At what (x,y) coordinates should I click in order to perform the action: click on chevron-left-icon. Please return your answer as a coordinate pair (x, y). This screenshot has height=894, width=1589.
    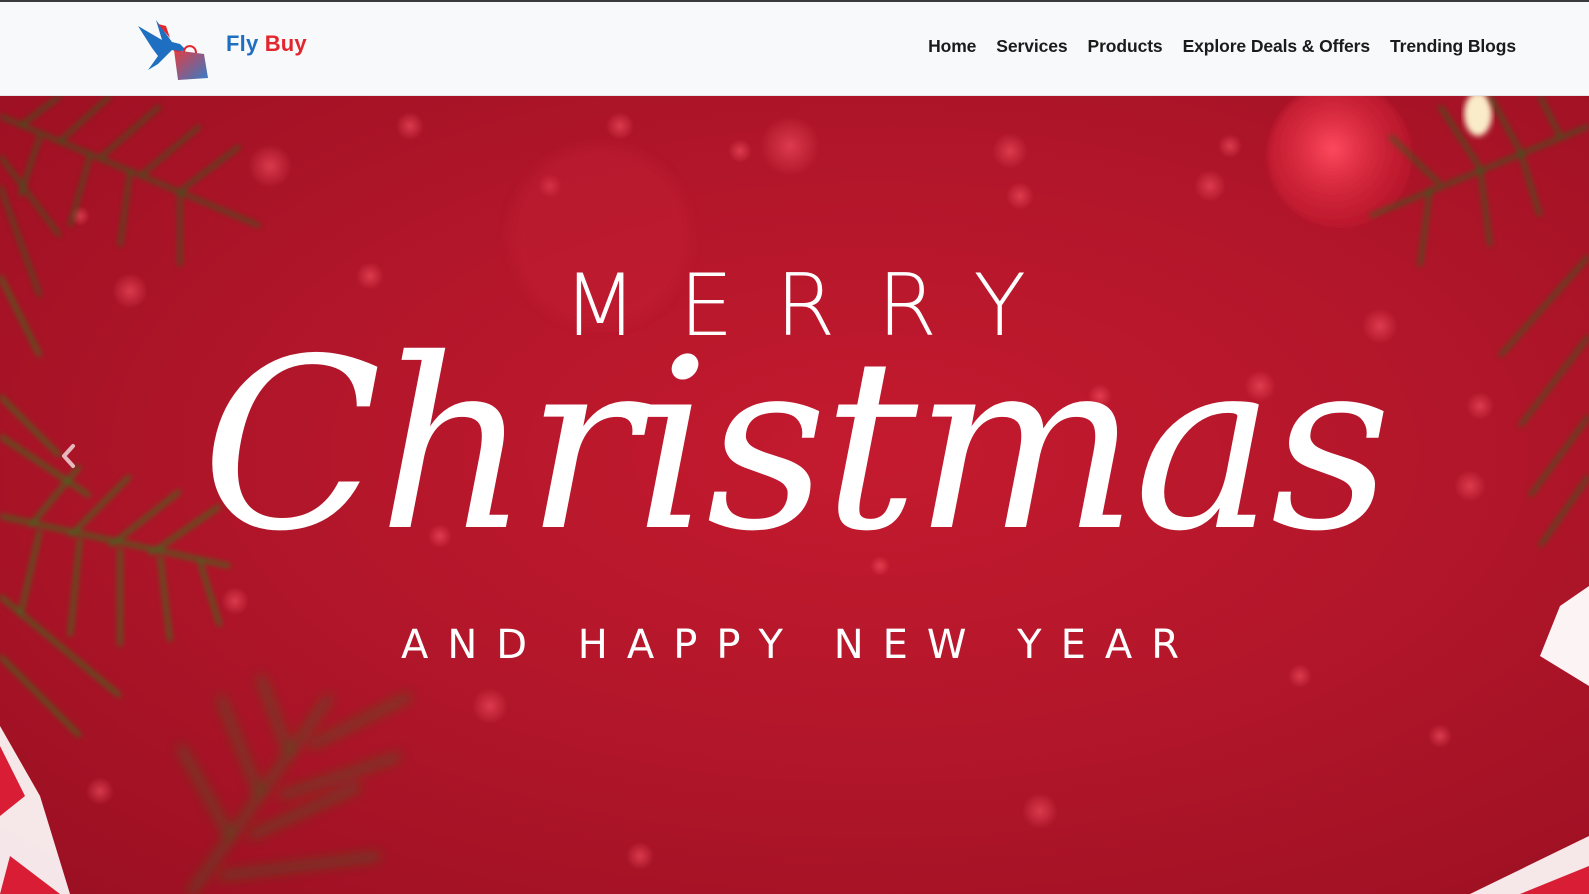
    Looking at the image, I should click on (68, 456).